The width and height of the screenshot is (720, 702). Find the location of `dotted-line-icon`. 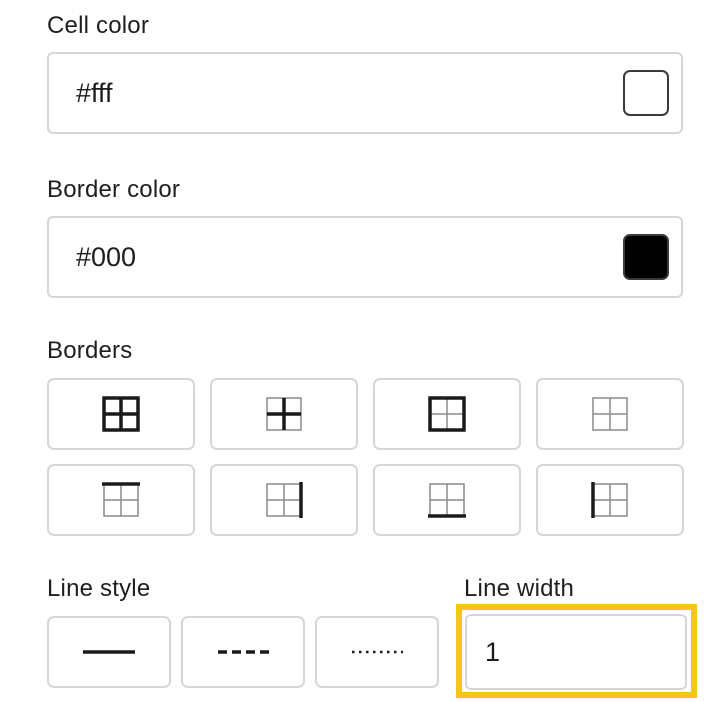

dotted-line-icon is located at coordinates (377, 652).